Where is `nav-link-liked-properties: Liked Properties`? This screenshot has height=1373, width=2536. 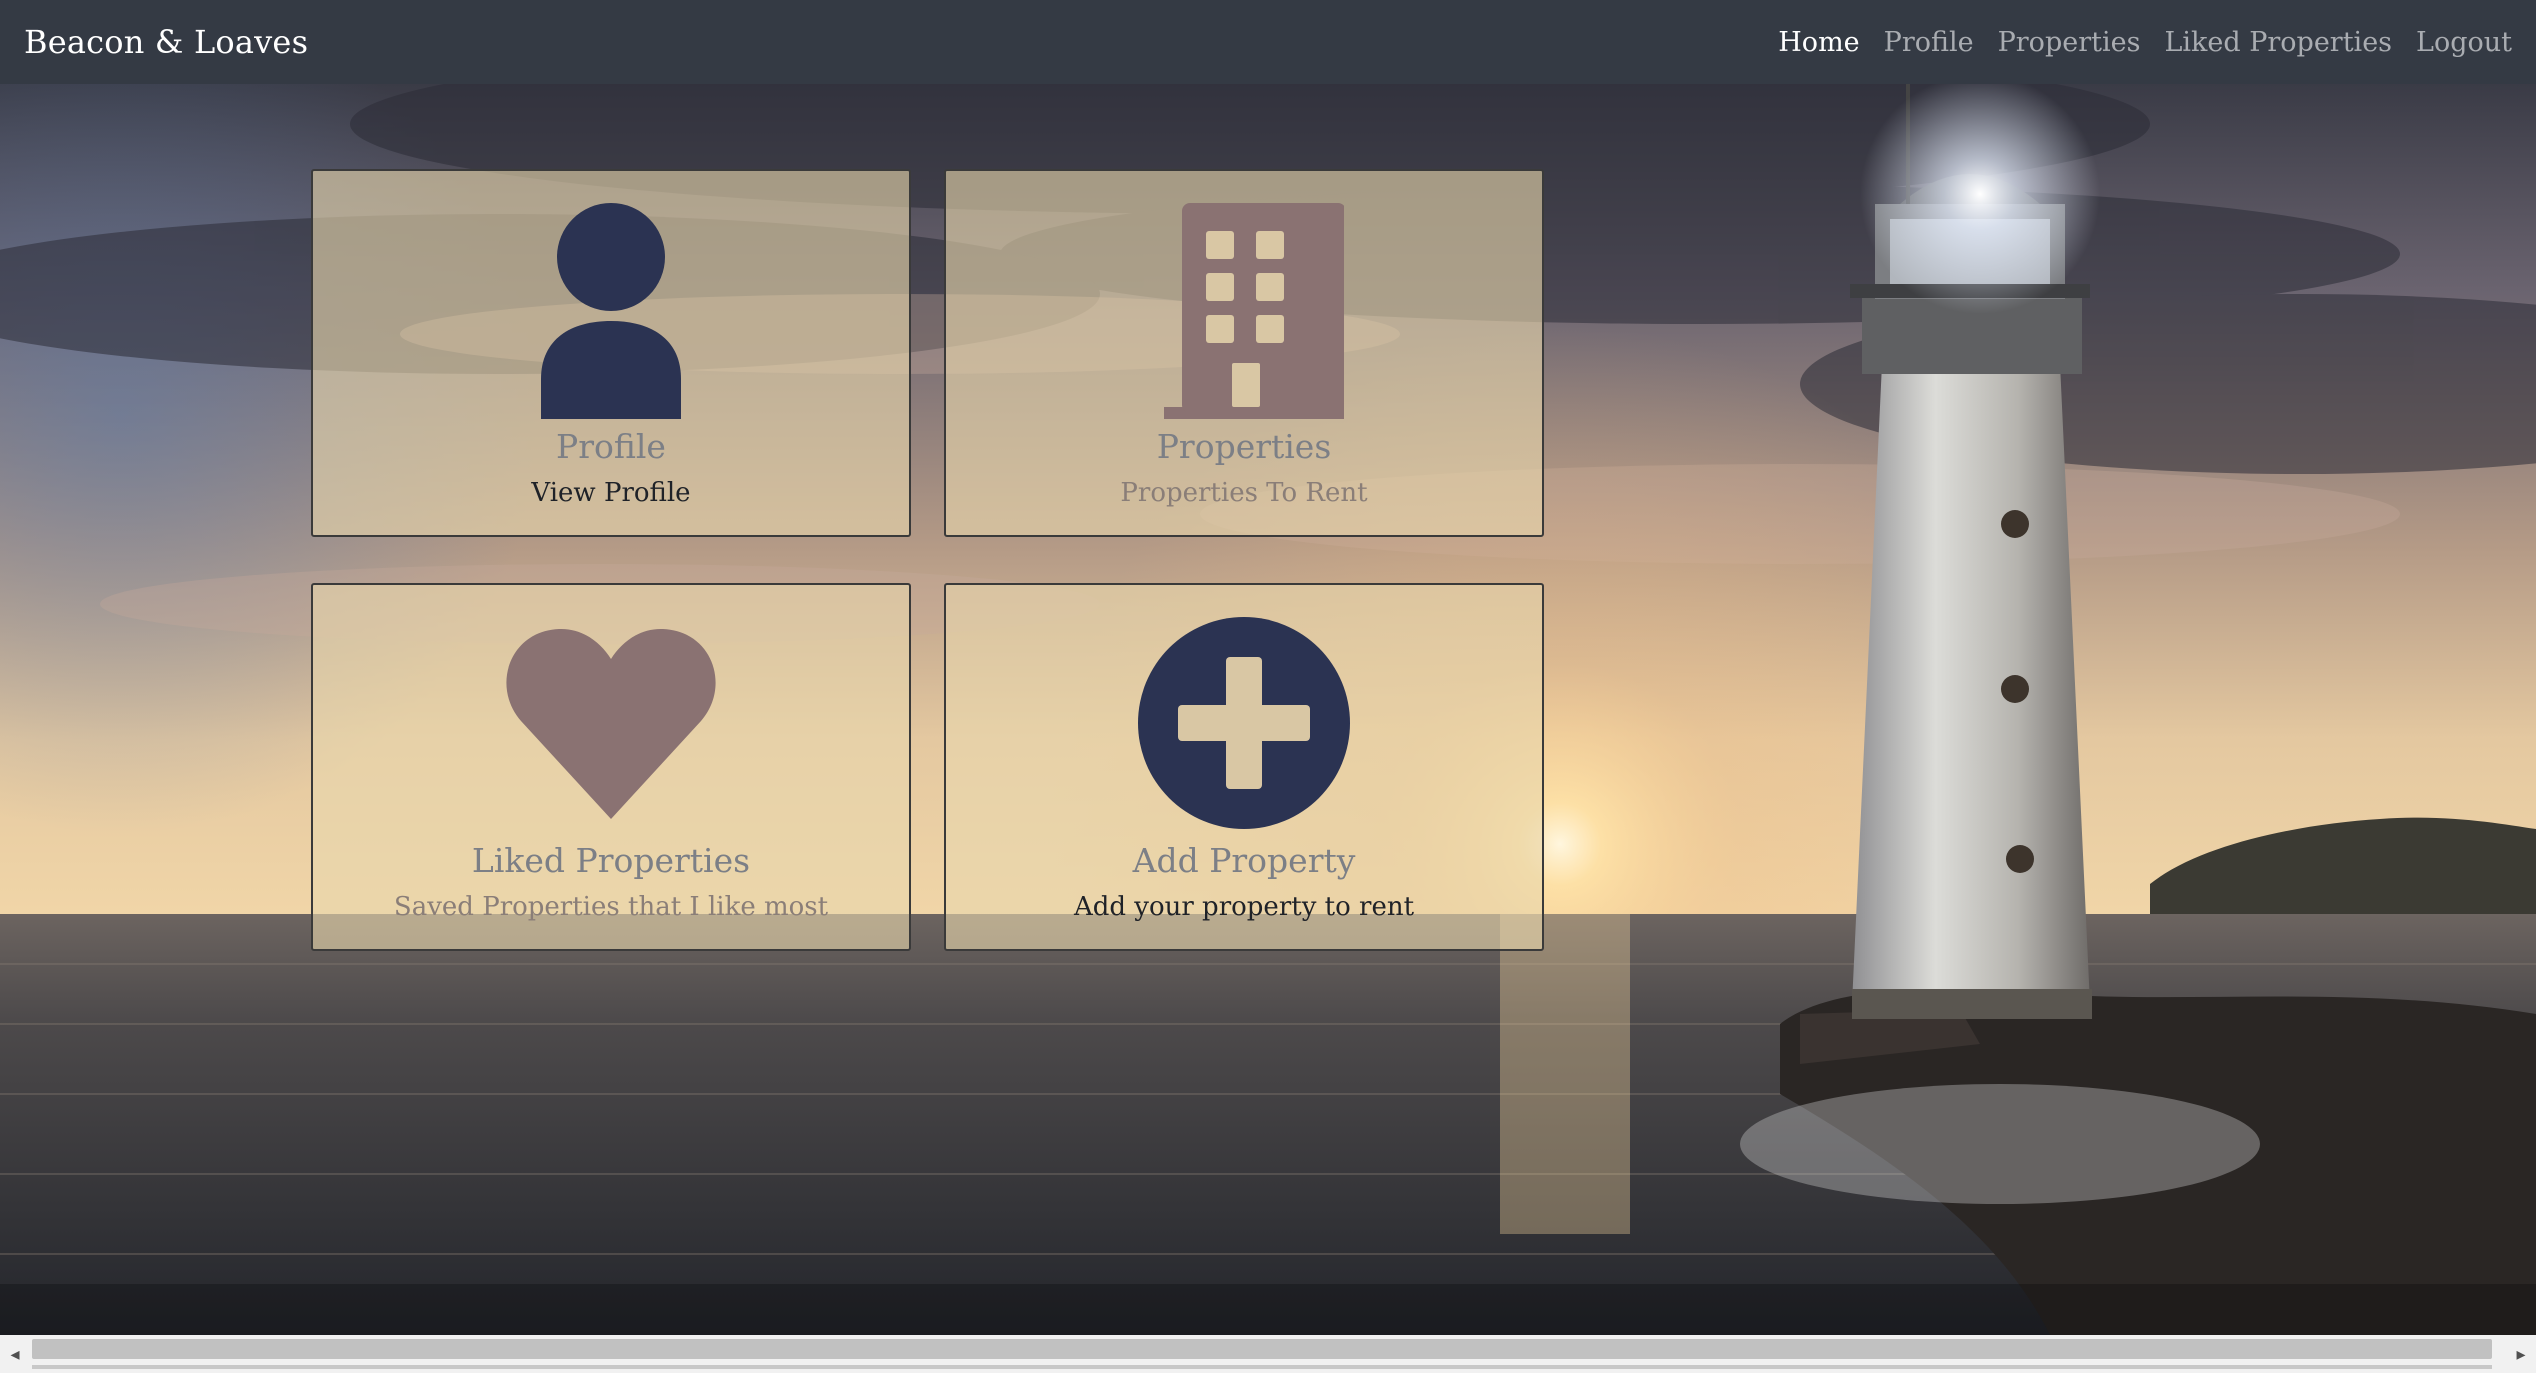 nav-link-liked-properties: Liked Properties is located at coordinates (2278, 42).